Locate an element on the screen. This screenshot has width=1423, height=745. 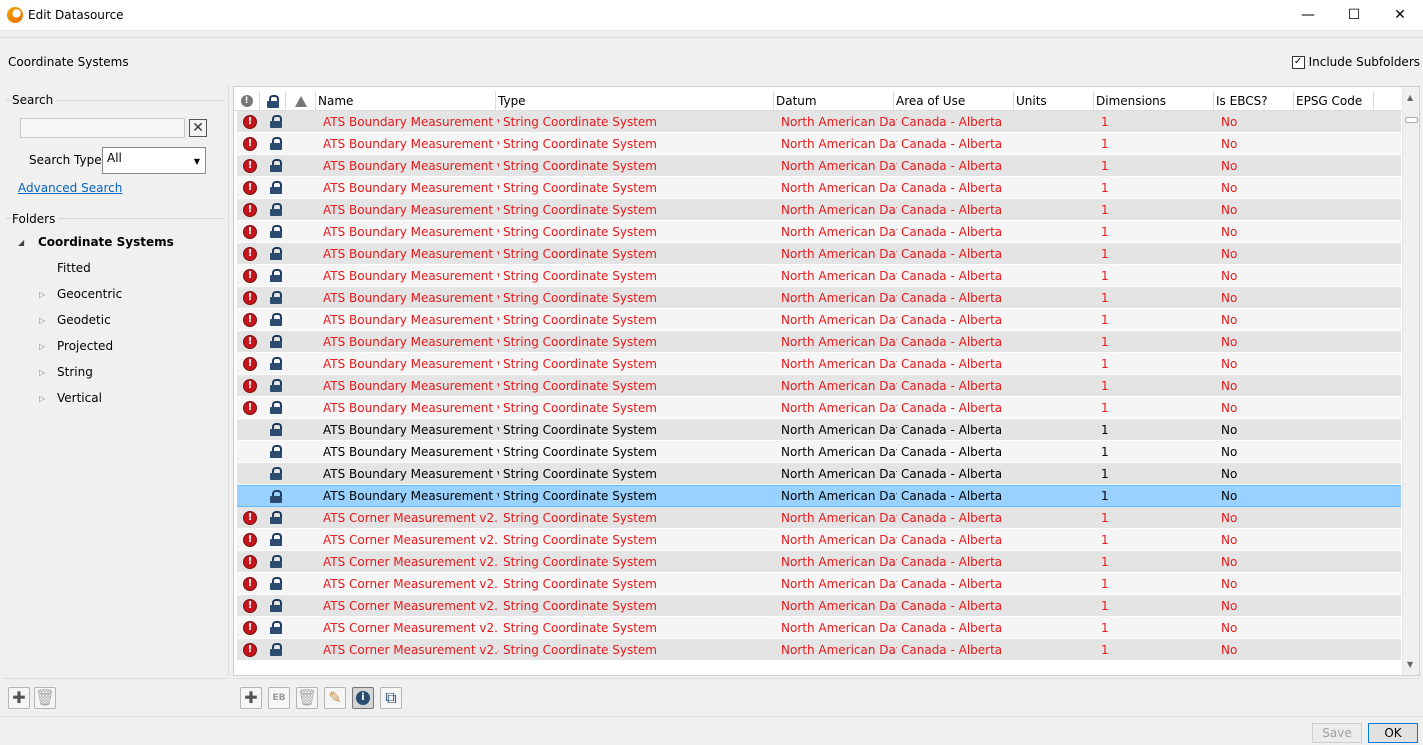
window-controls: — ☐ ✕ is located at coordinates (1354, 15).